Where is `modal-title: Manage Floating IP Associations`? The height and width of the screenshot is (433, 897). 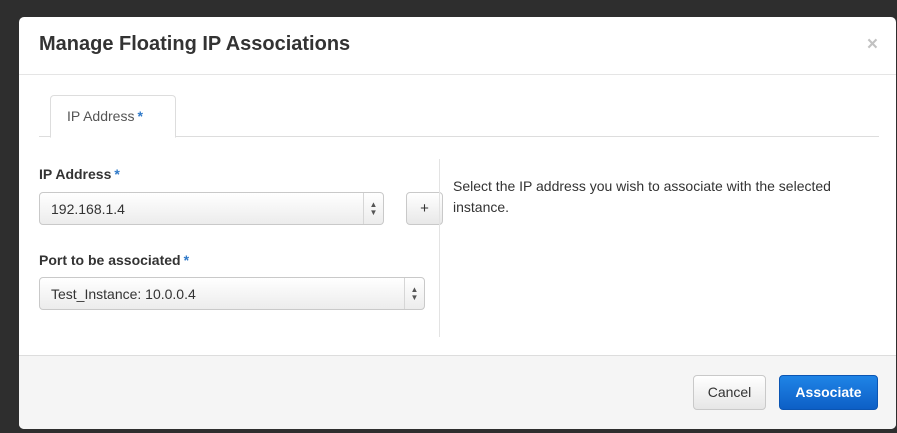
modal-title: Manage Floating IP Associations is located at coordinates (195, 44).